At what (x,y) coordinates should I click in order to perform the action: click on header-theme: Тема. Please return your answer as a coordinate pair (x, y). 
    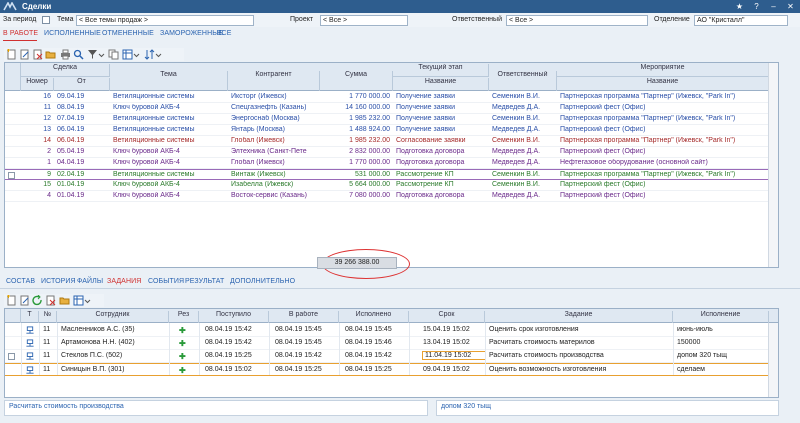
    Looking at the image, I should click on (169, 81).